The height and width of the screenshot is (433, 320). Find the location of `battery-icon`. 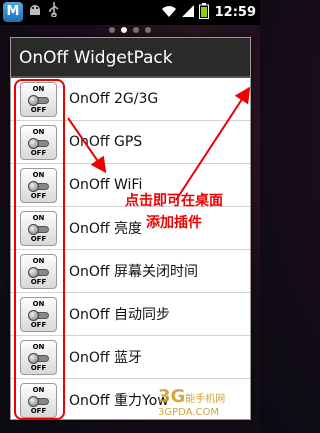

battery-icon is located at coordinates (203, 12).